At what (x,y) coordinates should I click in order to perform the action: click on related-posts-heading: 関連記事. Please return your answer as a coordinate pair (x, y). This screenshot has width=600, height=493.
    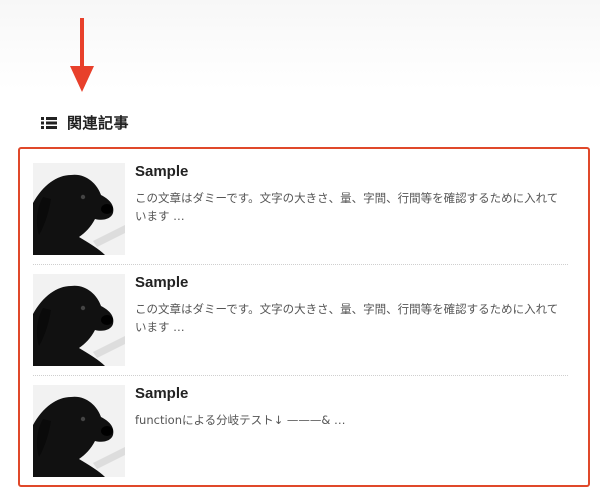
    Looking at the image, I should click on (85, 122).